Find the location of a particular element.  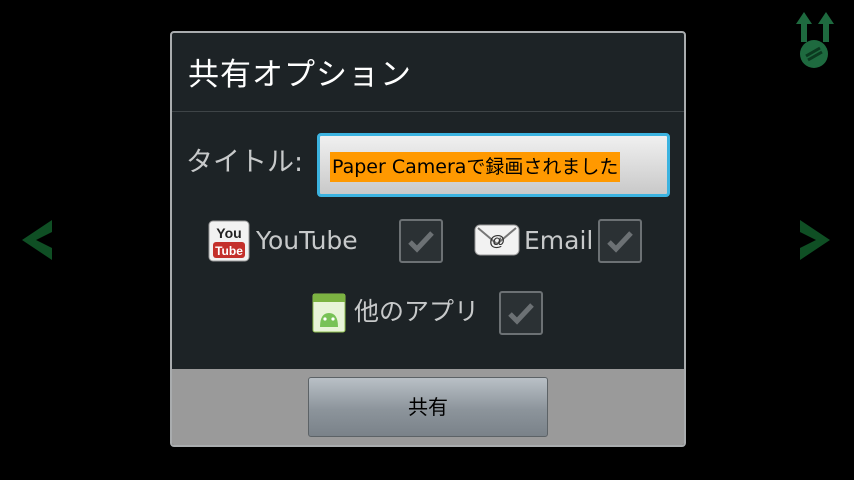

email-checkbox is located at coordinates (620, 241).